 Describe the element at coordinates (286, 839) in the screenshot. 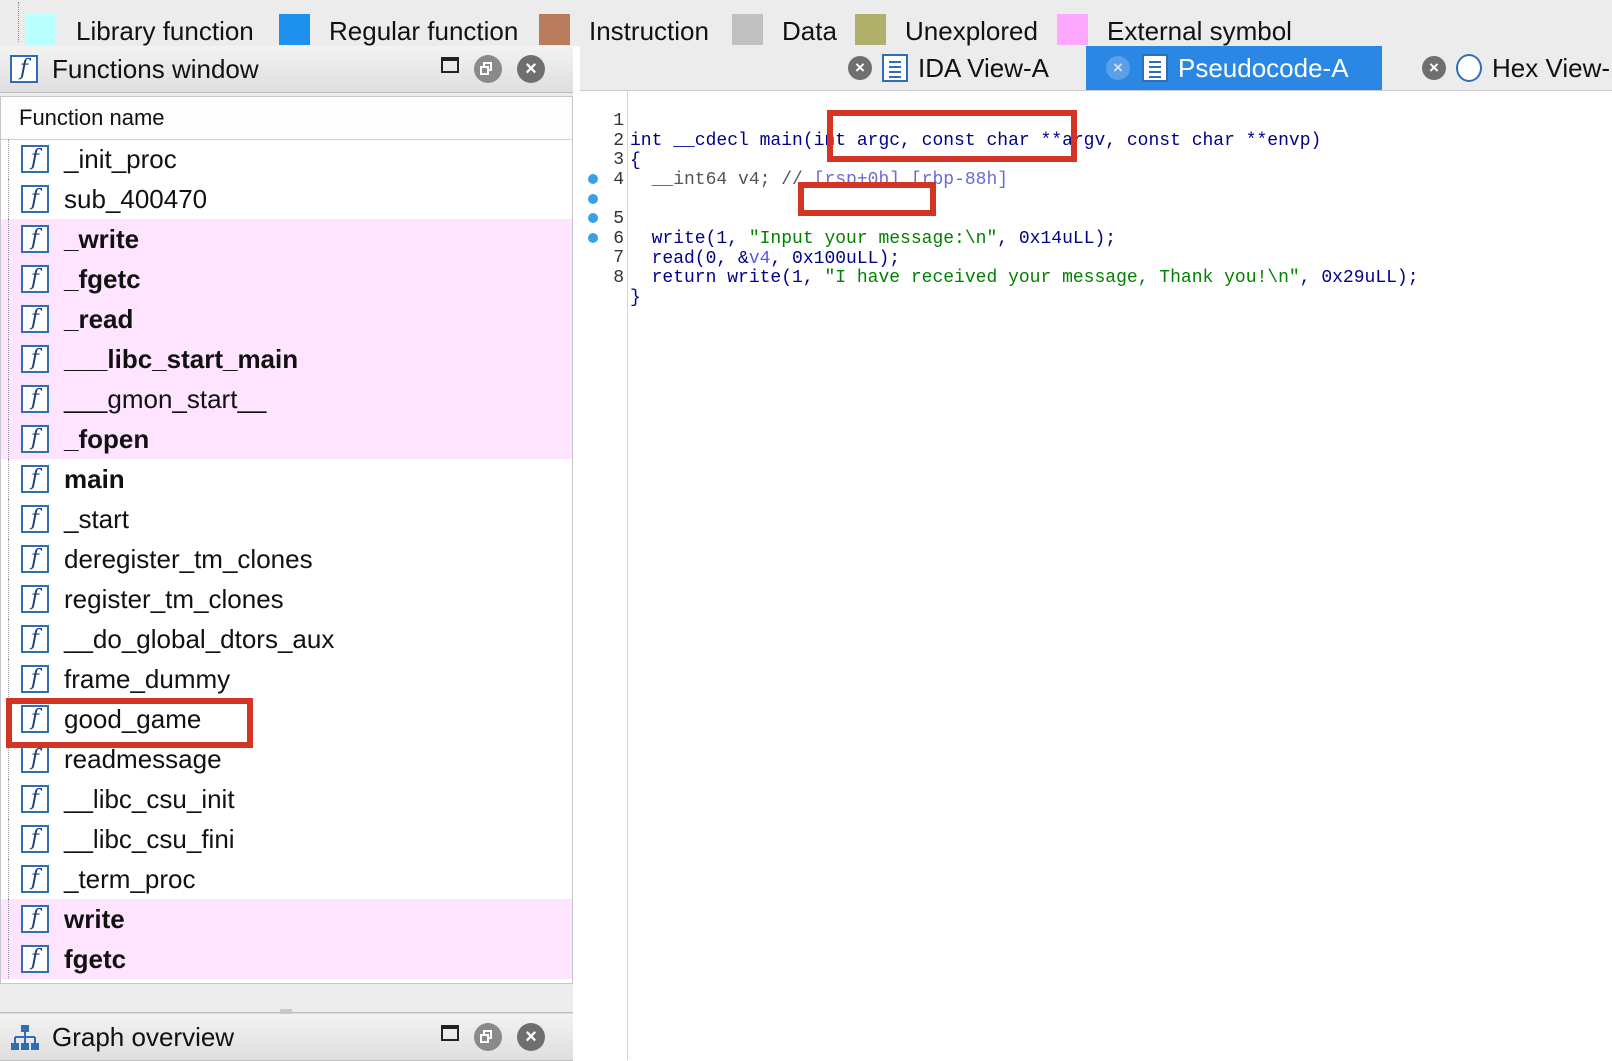

I see `function-row: f __libc_csu_fini` at that location.